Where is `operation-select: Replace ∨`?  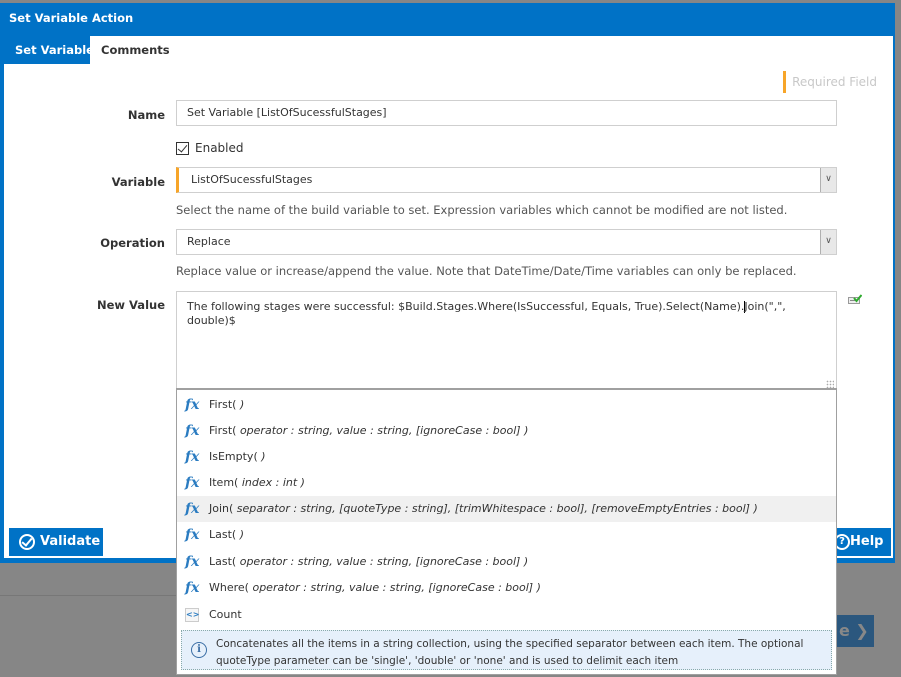
operation-select: Replace ∨ is located at coordinates (506, 242).